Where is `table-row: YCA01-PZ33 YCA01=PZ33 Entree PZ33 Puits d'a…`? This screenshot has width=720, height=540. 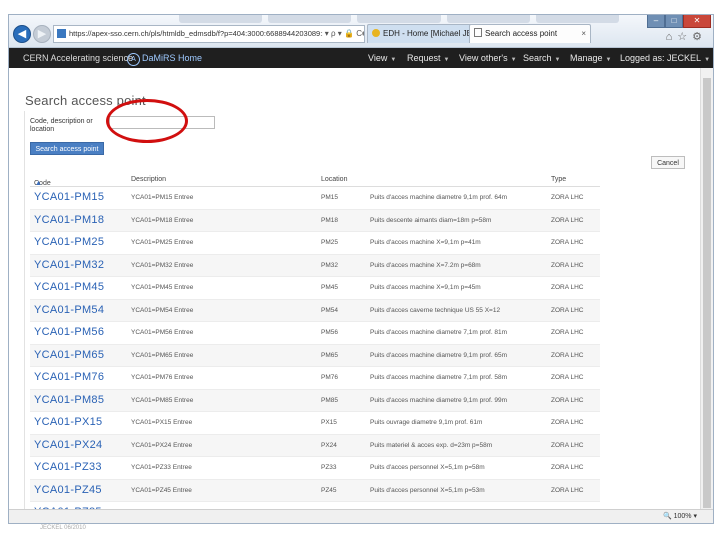 table-row: YCA01-PZ33 YCA01=PZ33 Entree PZ33 Puits d'a… is located at coordinates (315, 468).